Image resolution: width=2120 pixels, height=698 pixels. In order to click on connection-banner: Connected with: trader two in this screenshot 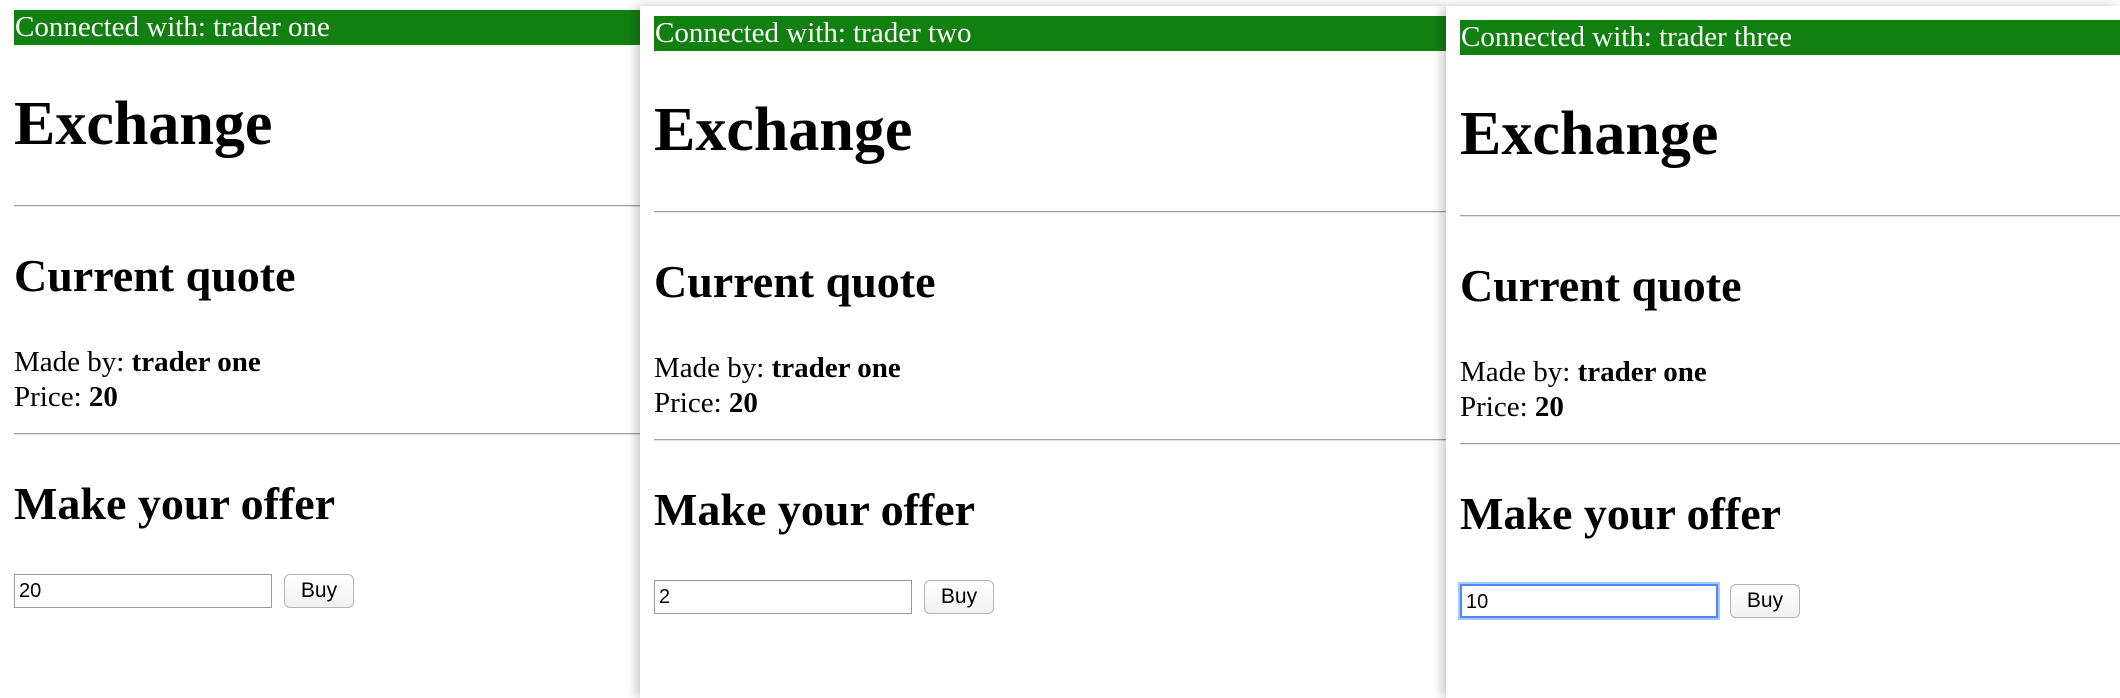, I will do `click(1050, 33)`.